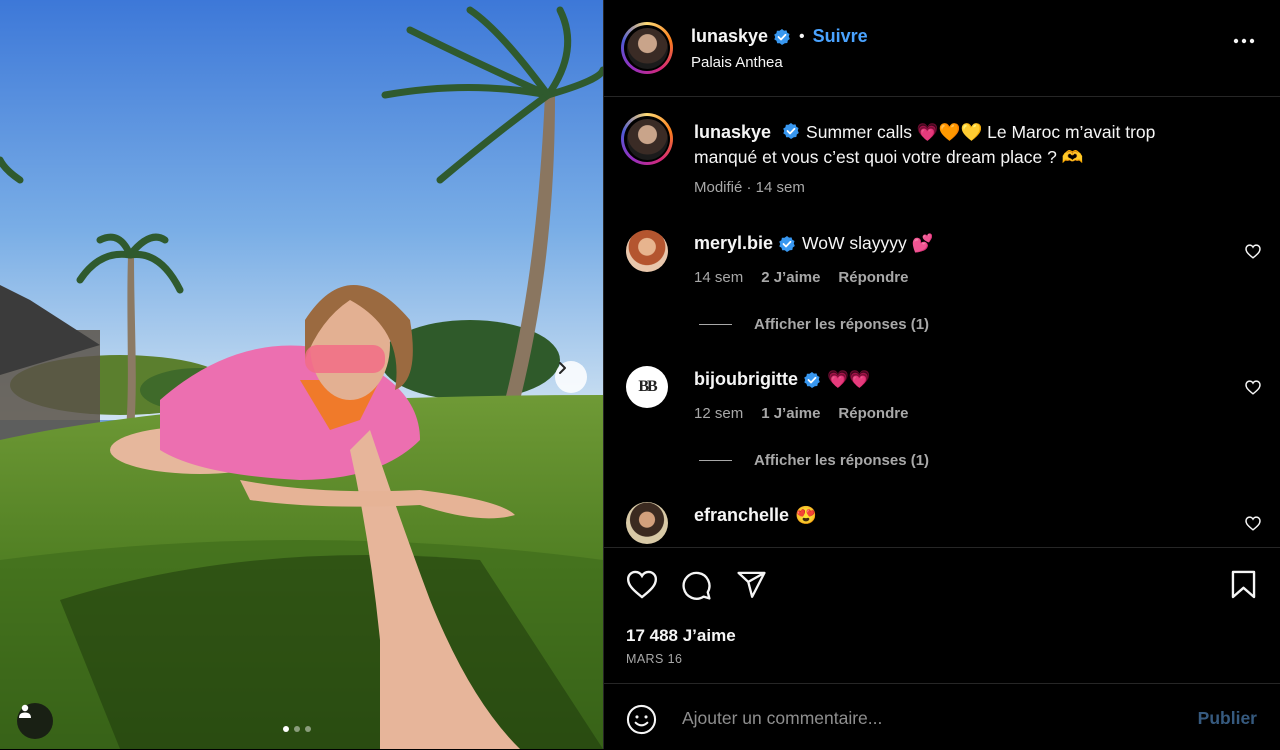 The image size is (1280, 750). What do you see at coordinates (696, 585) in the screenshot?
I see `comment-icon` at bounding box center [696, 585].